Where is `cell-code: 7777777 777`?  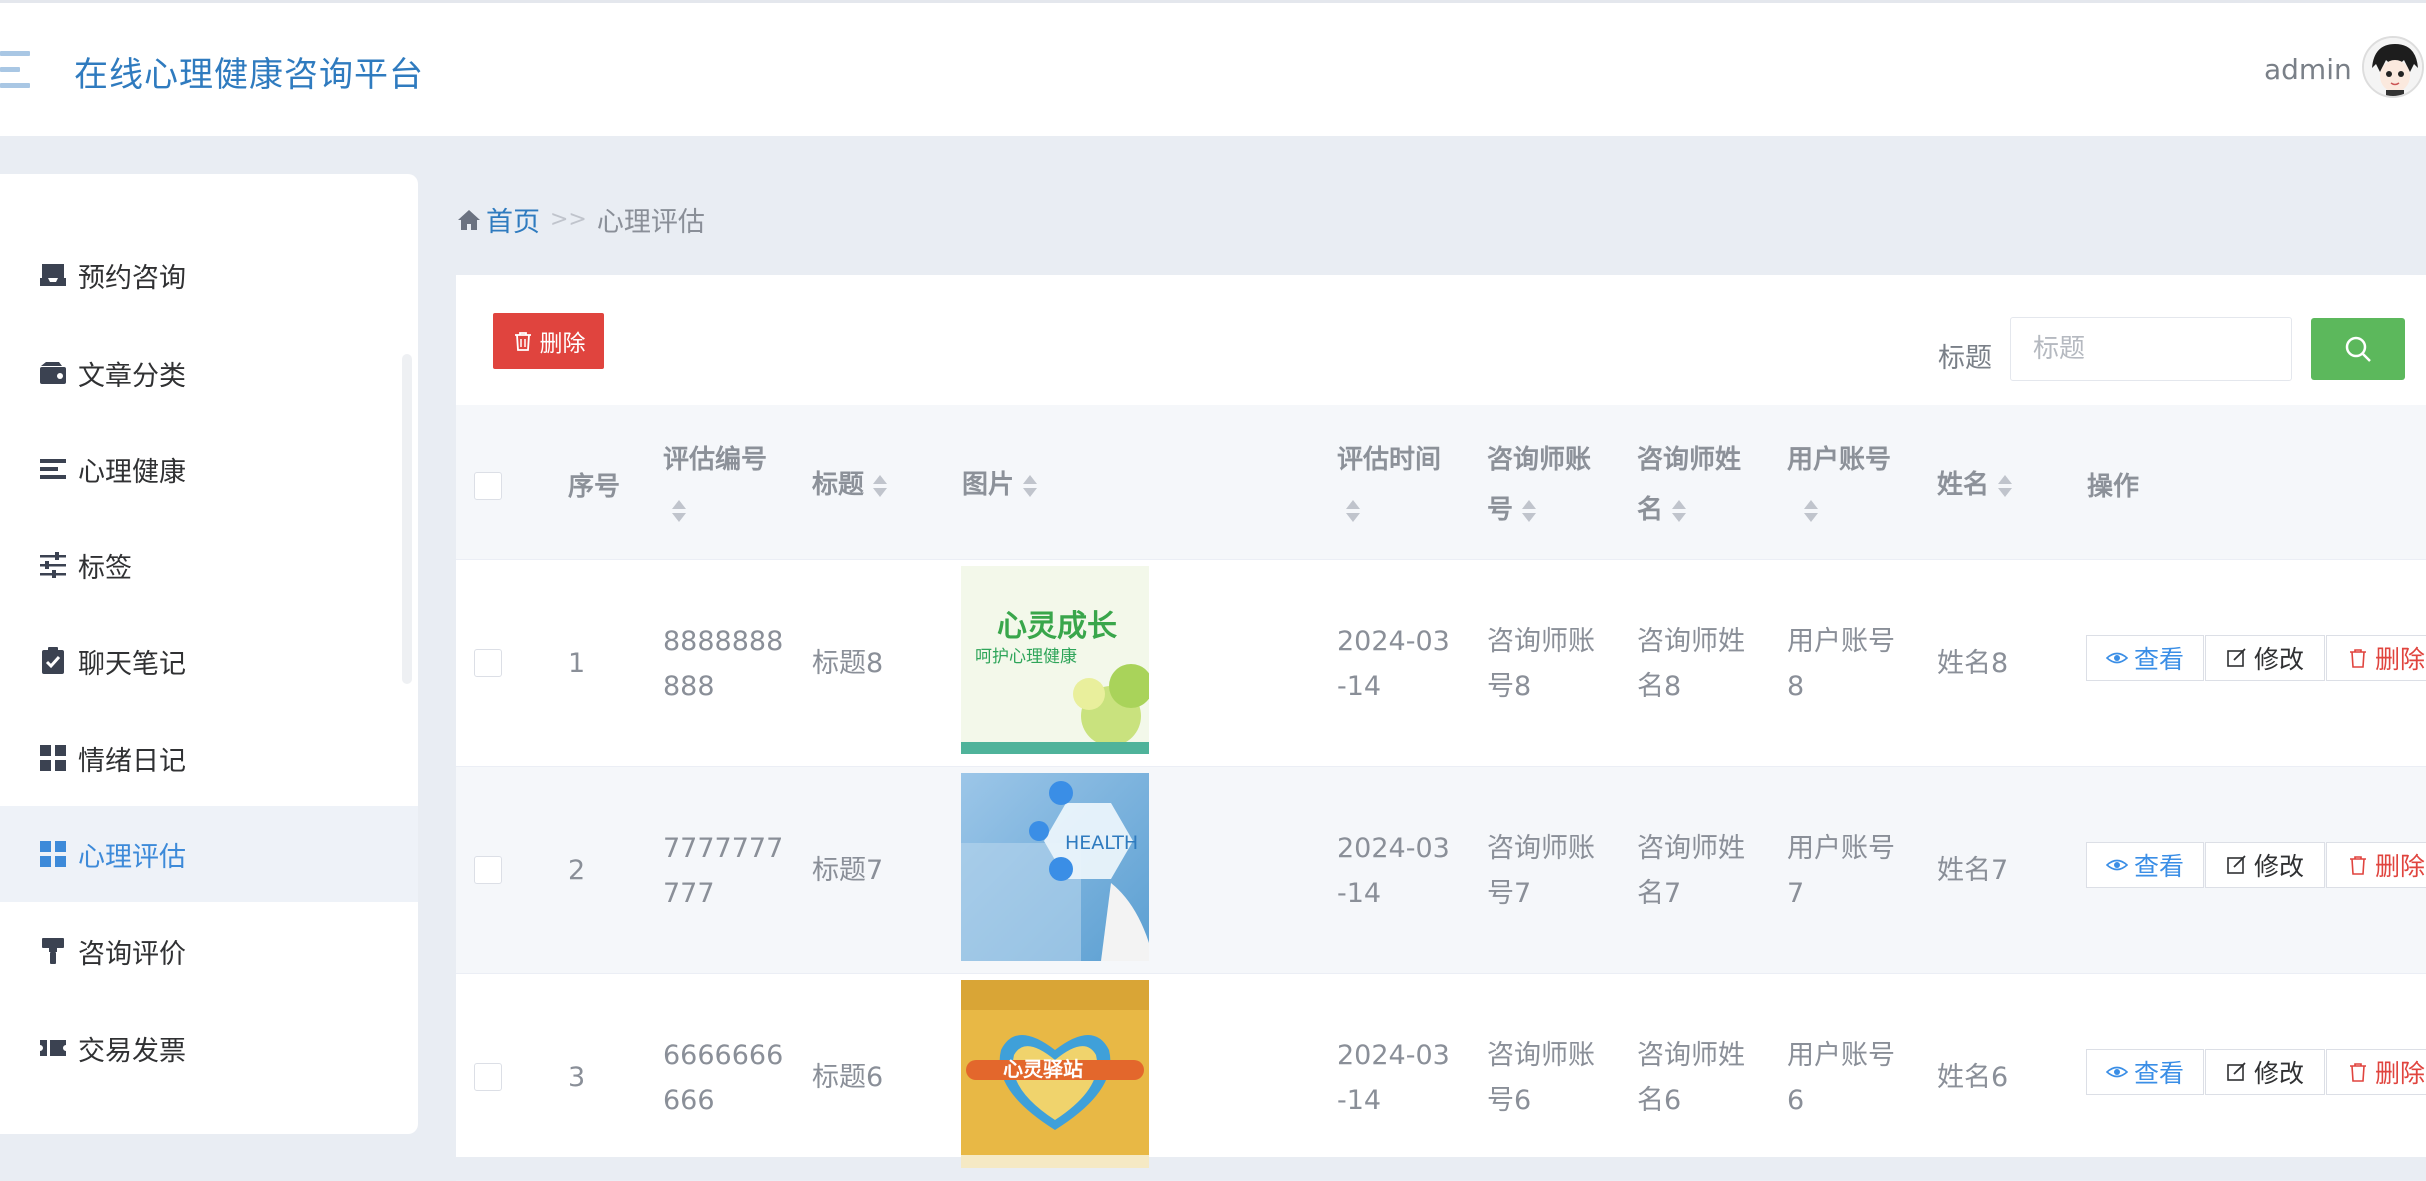 cell-code: 7777777 777 is located at coordinates (723, 871).